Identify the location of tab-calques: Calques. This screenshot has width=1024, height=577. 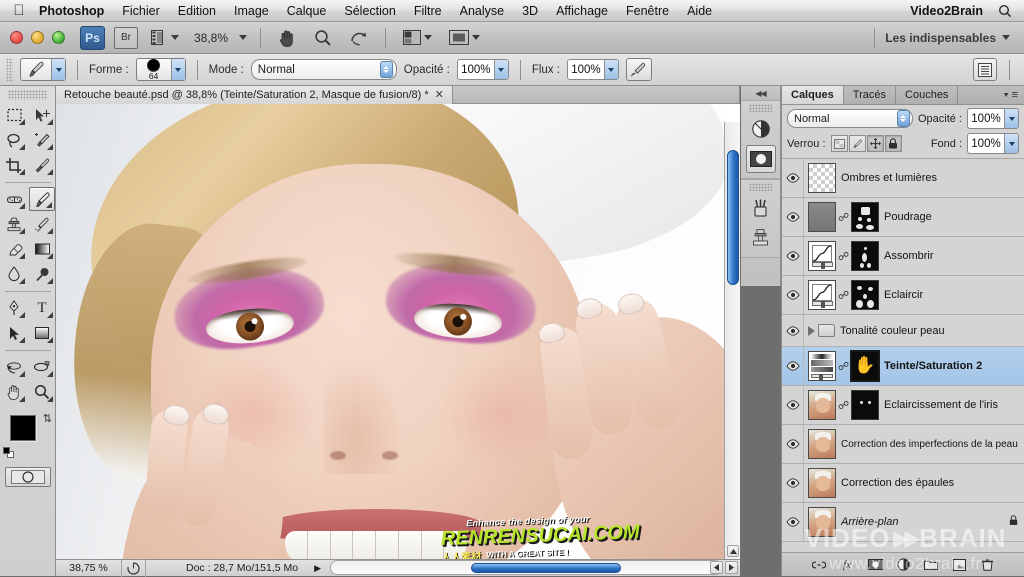
(813, 95).